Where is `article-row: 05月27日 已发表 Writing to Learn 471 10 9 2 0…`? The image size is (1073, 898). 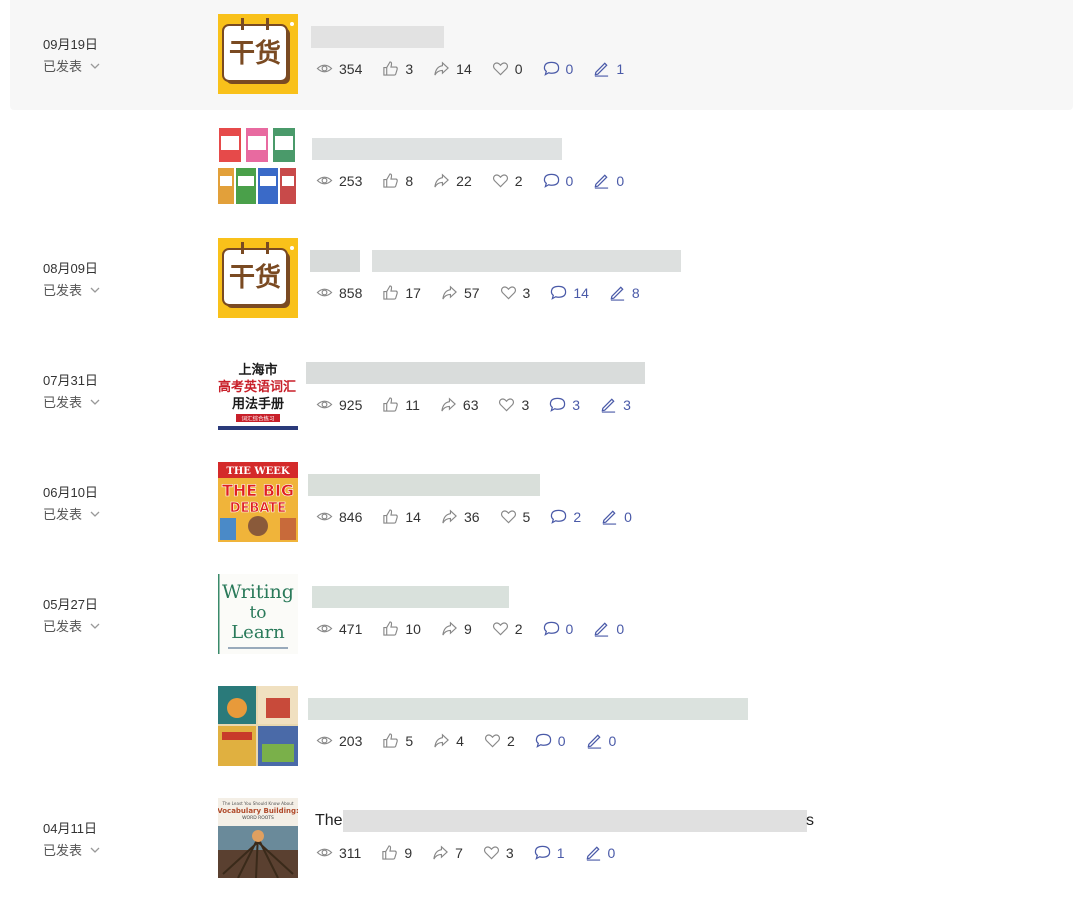 article-row: 05月27日 已发表 Writing to Learn 471 10 9 2 0… is located at coordinates (536, 616).